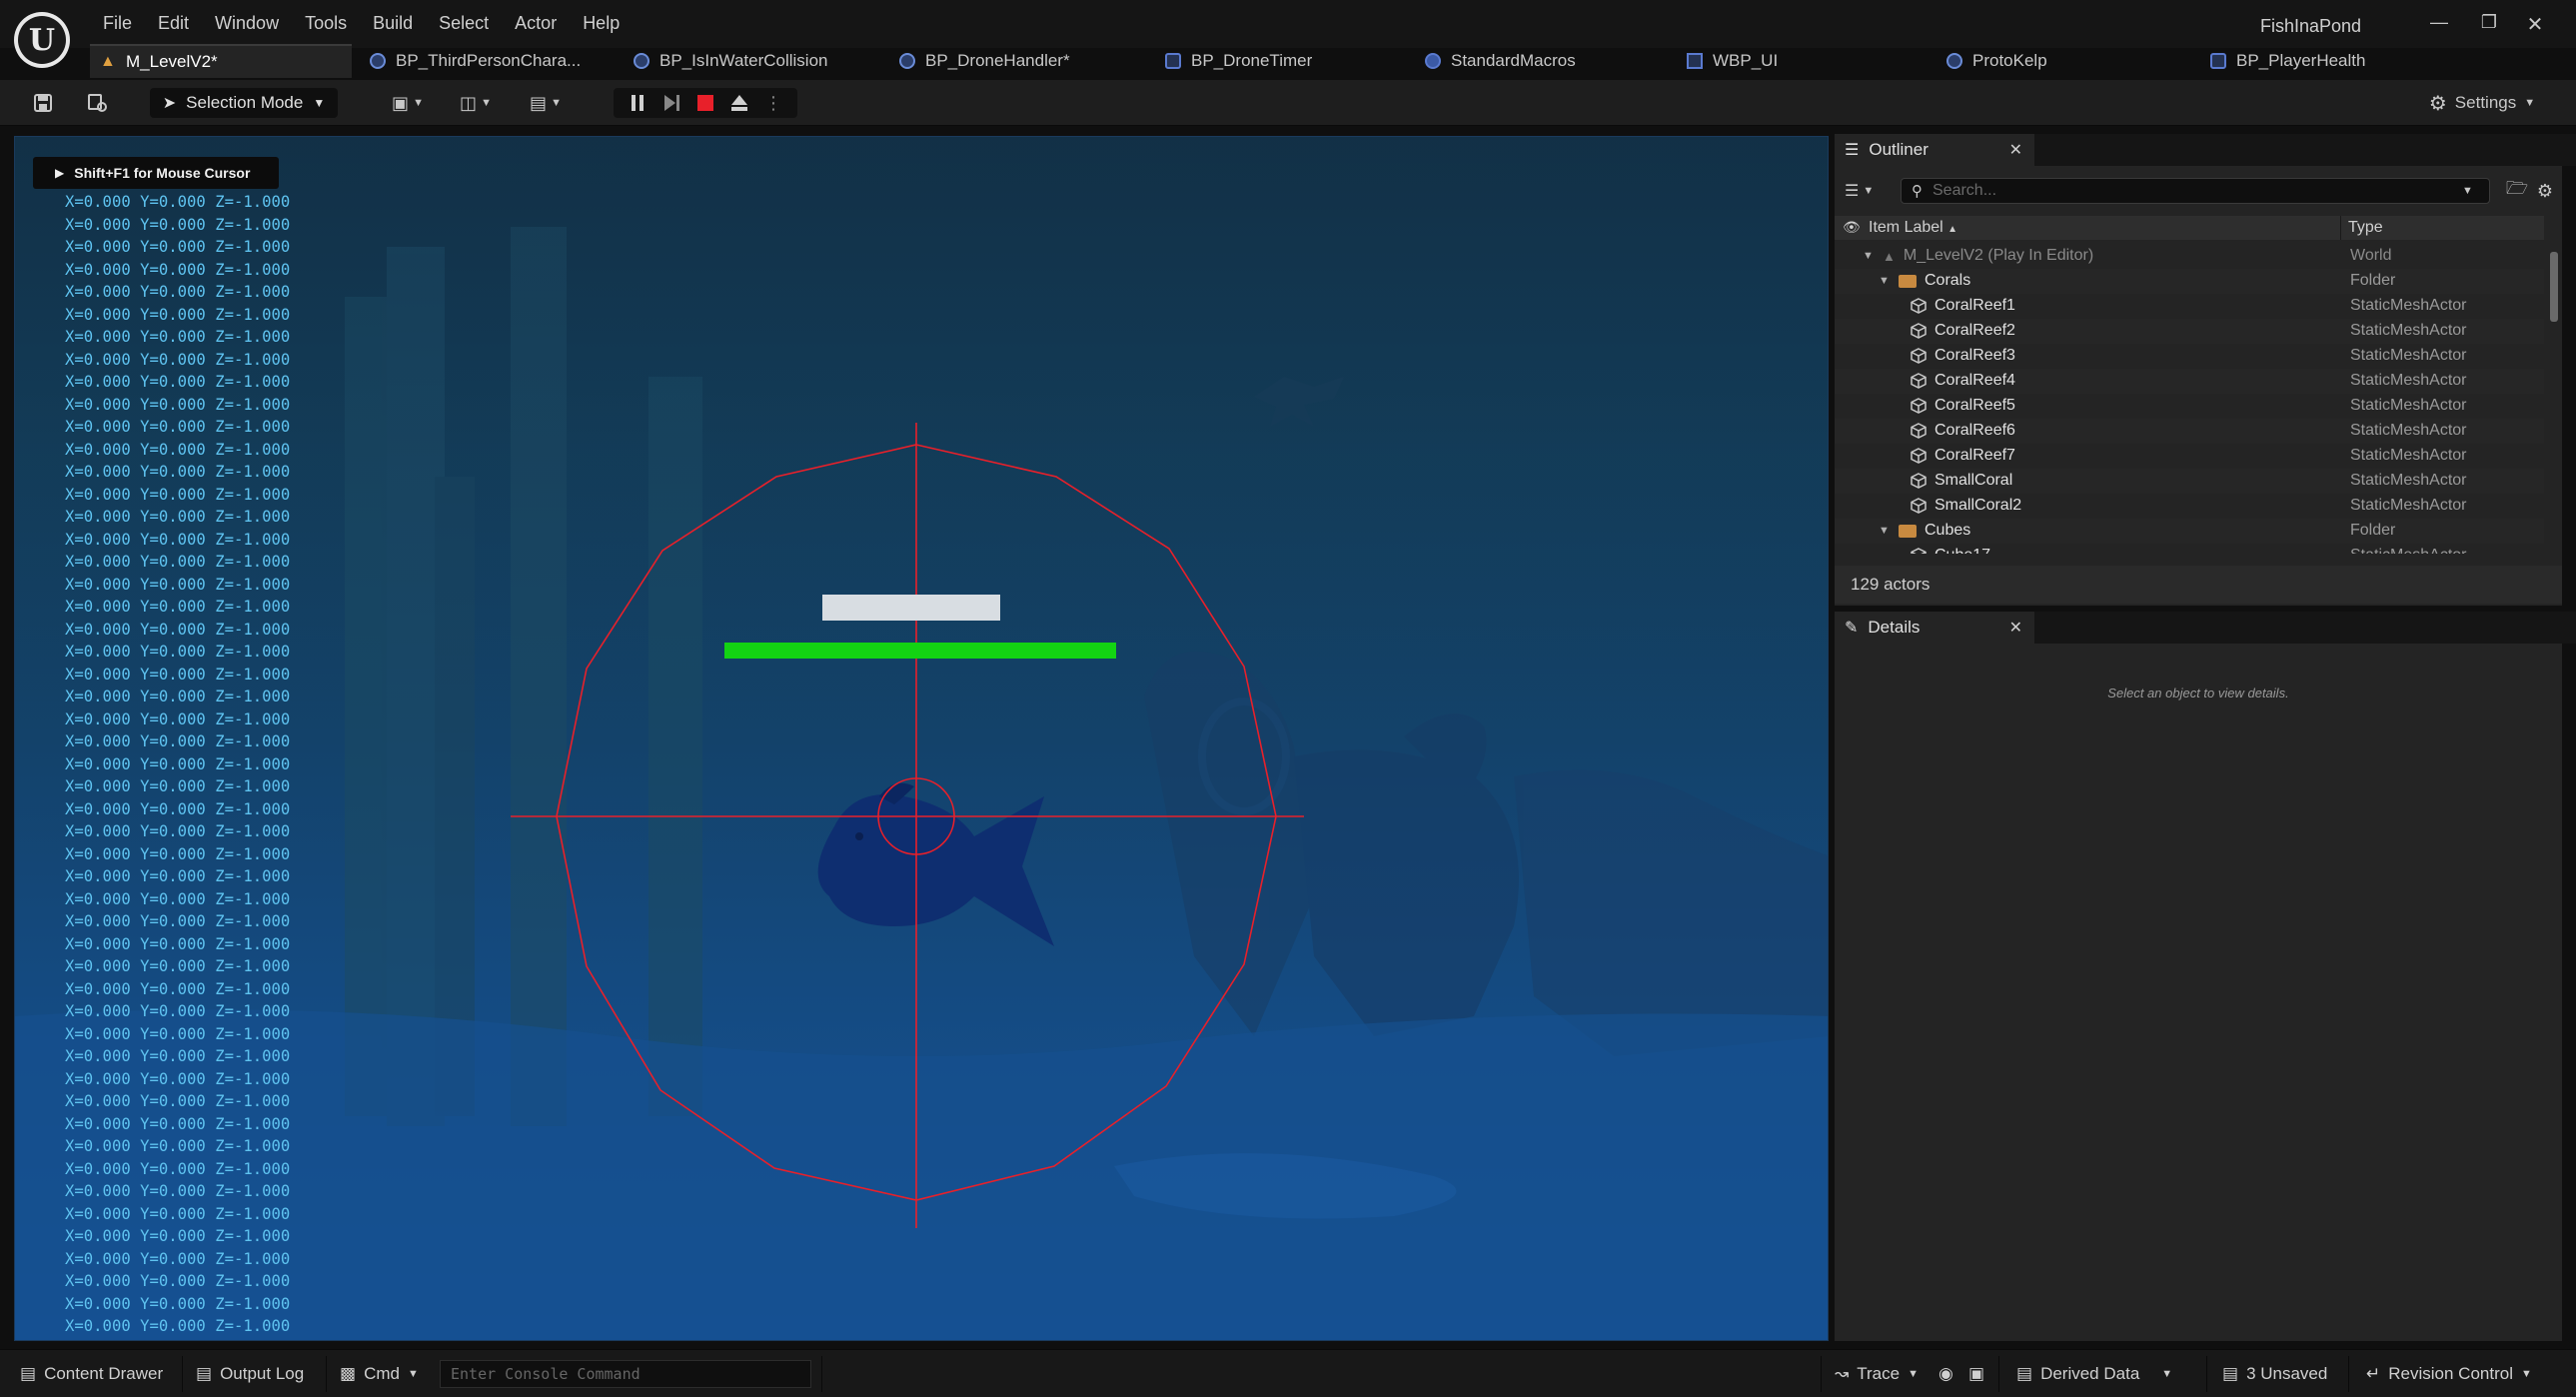  Describe the element at coordinates (1802, 61) in the screenshot. I see `tab-wbp-ui: WBP_UI` at that location.